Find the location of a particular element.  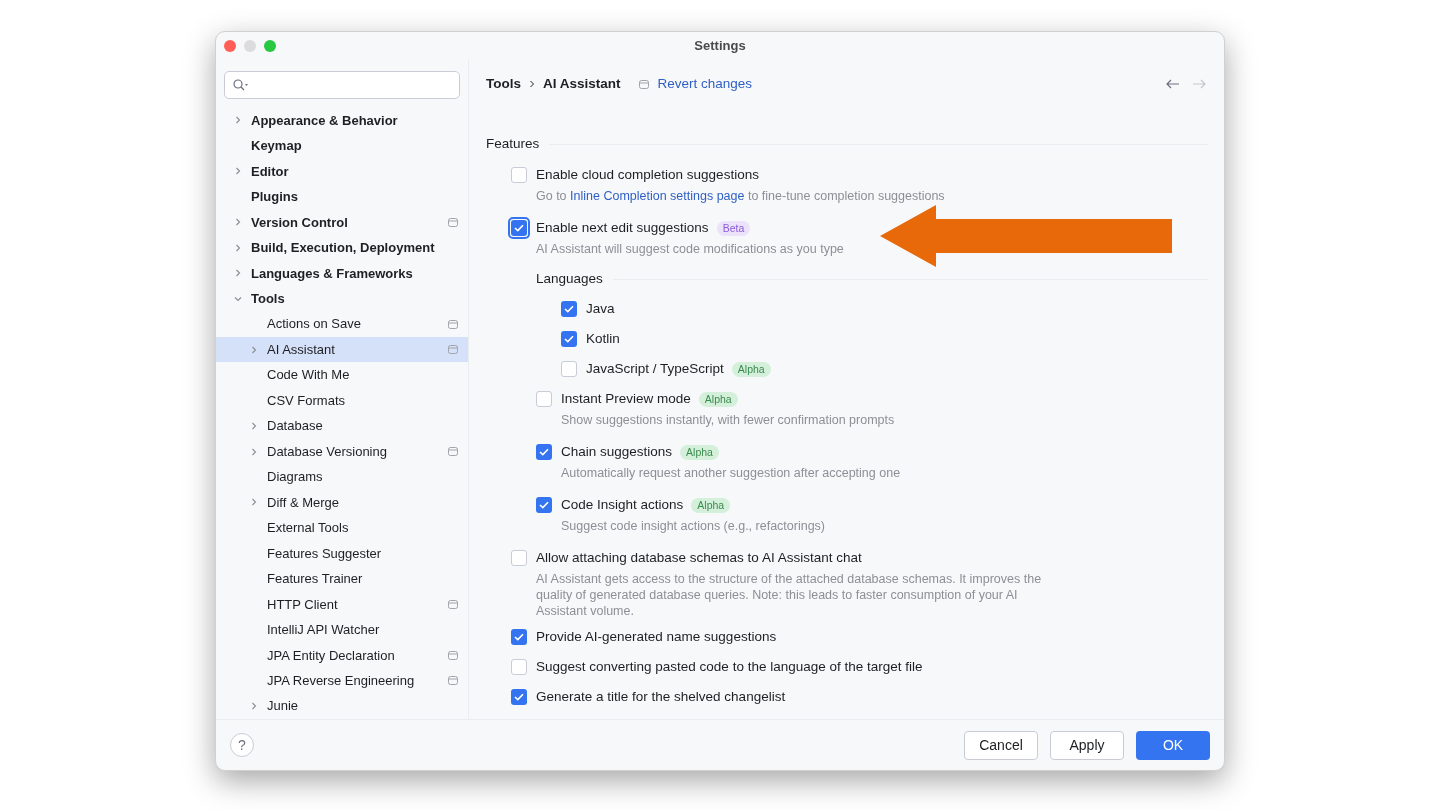

tree-item: Languages & Frameworks is located at coordinates (342, 273).